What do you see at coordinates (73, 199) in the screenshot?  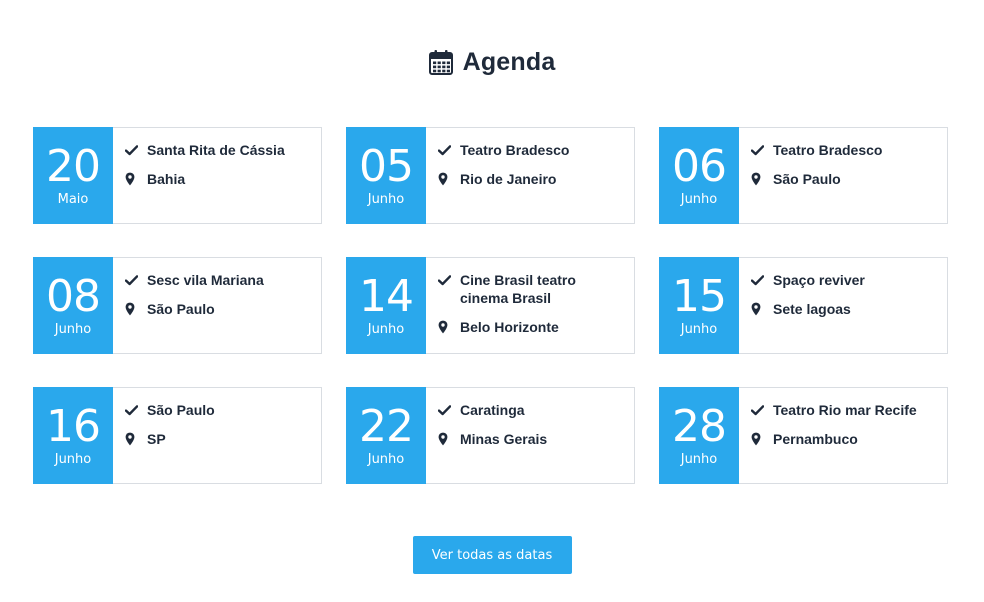 I see `event-month: Maio` at bounding box center [73, 199].